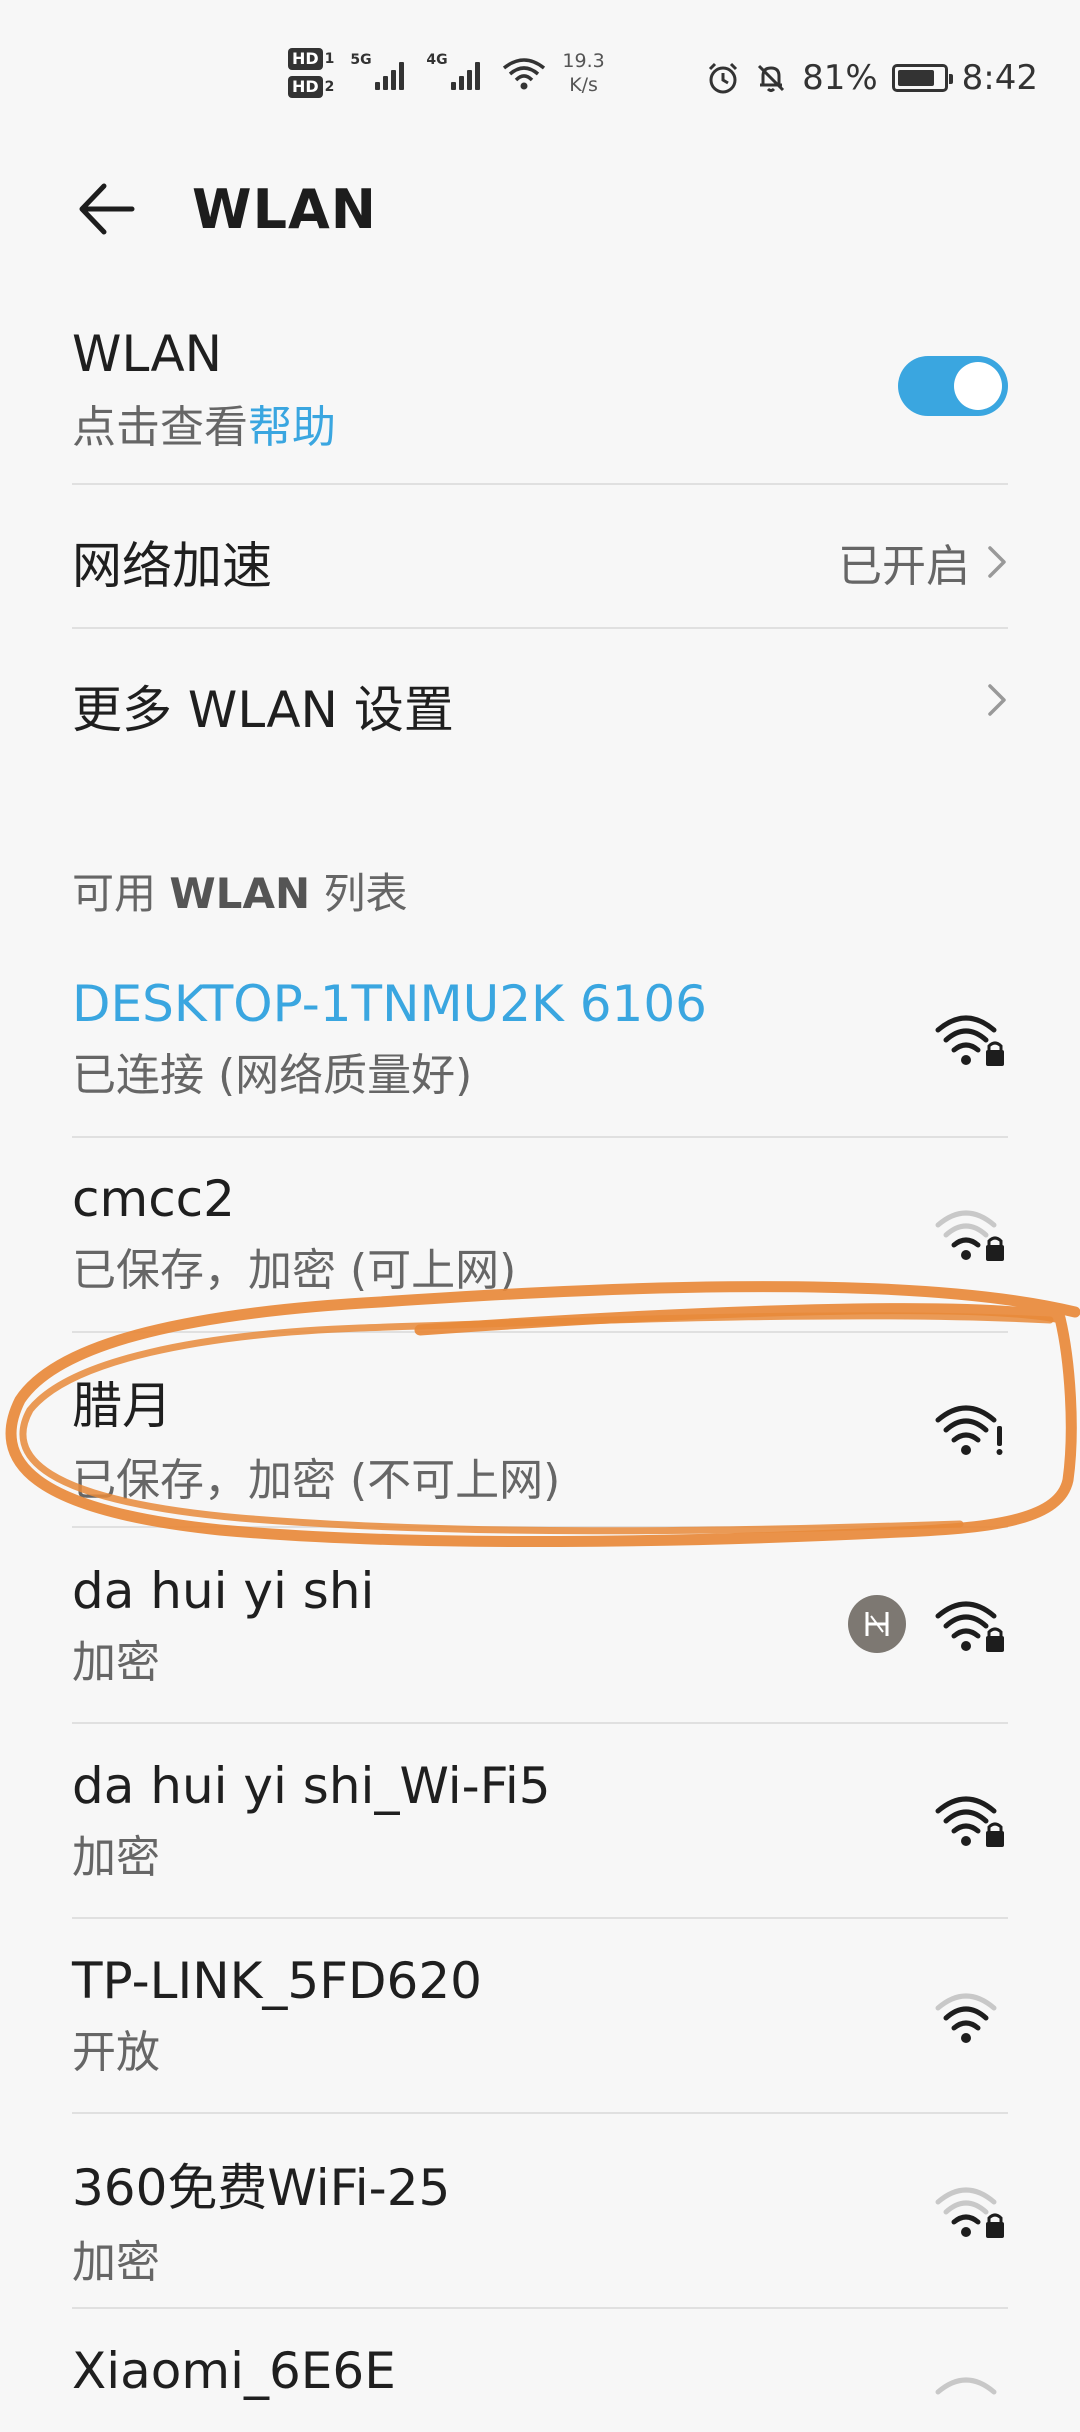 The height and width of the screenshot is (2432, 1080). I want to click on wlan-toggle-row: WLAN 点击查看帮助, so click(540, 390).